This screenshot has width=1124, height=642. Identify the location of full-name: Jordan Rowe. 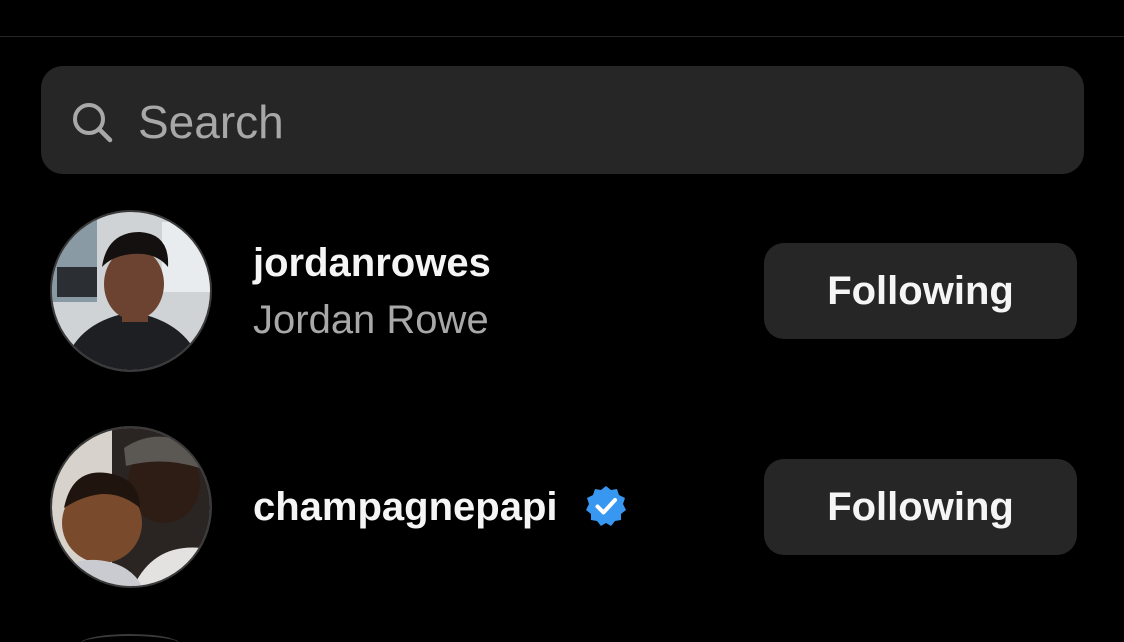
(371, 320).